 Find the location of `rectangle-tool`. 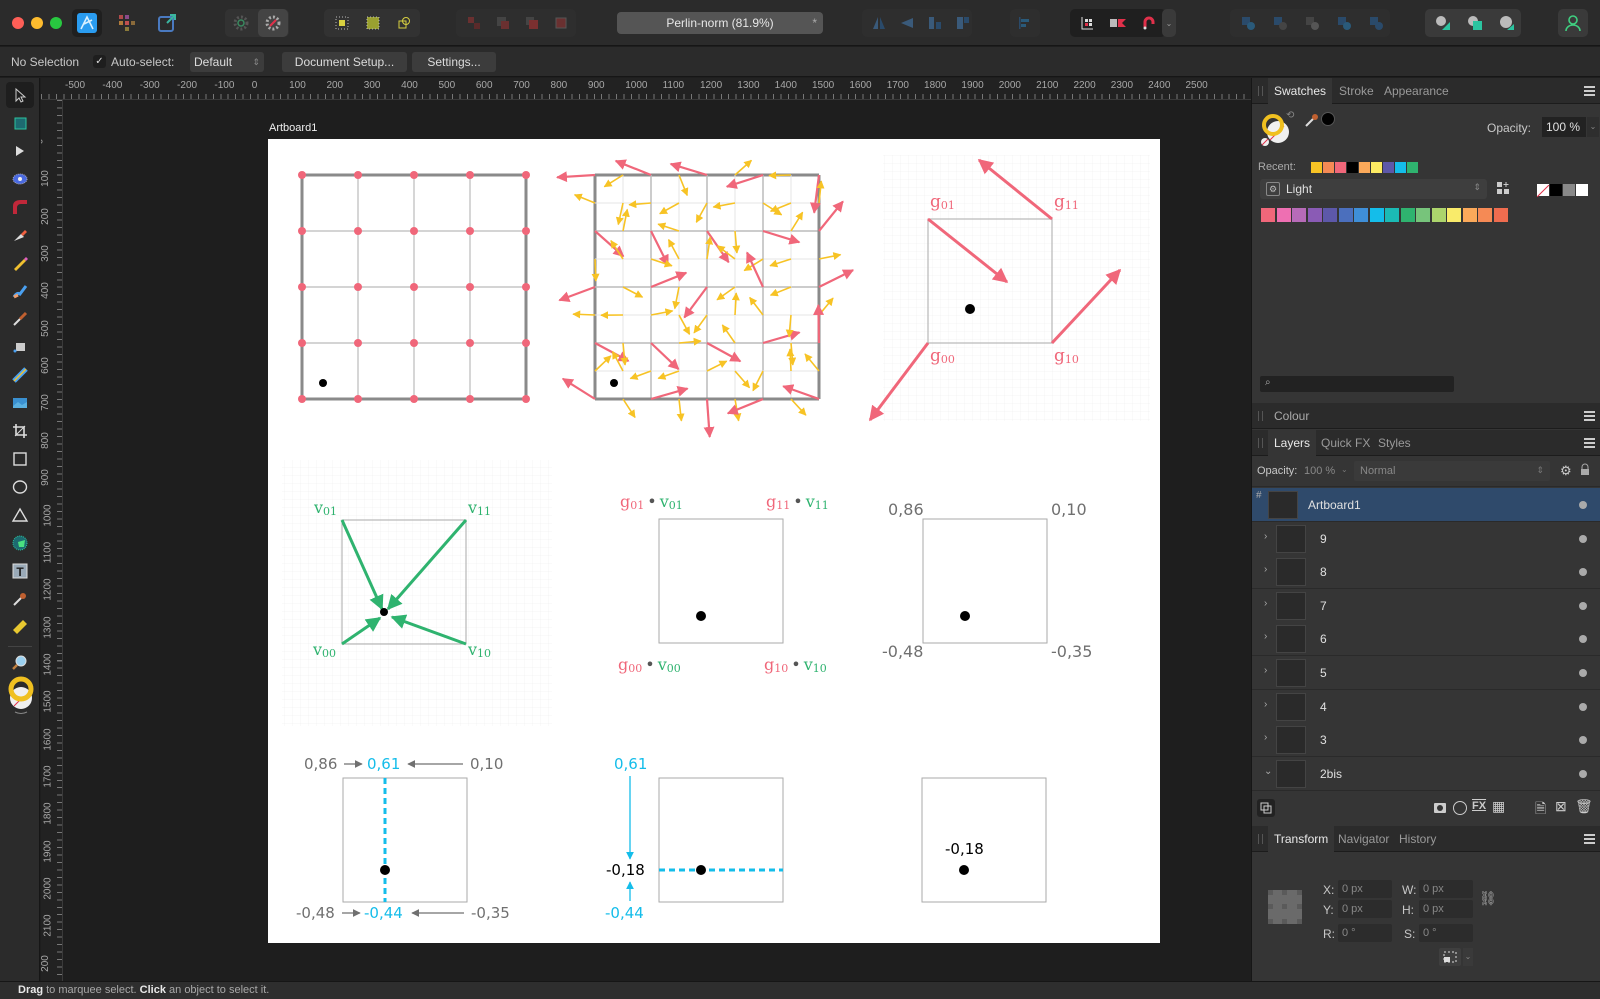

rectangle-tool is located at coordinates (20, 459).